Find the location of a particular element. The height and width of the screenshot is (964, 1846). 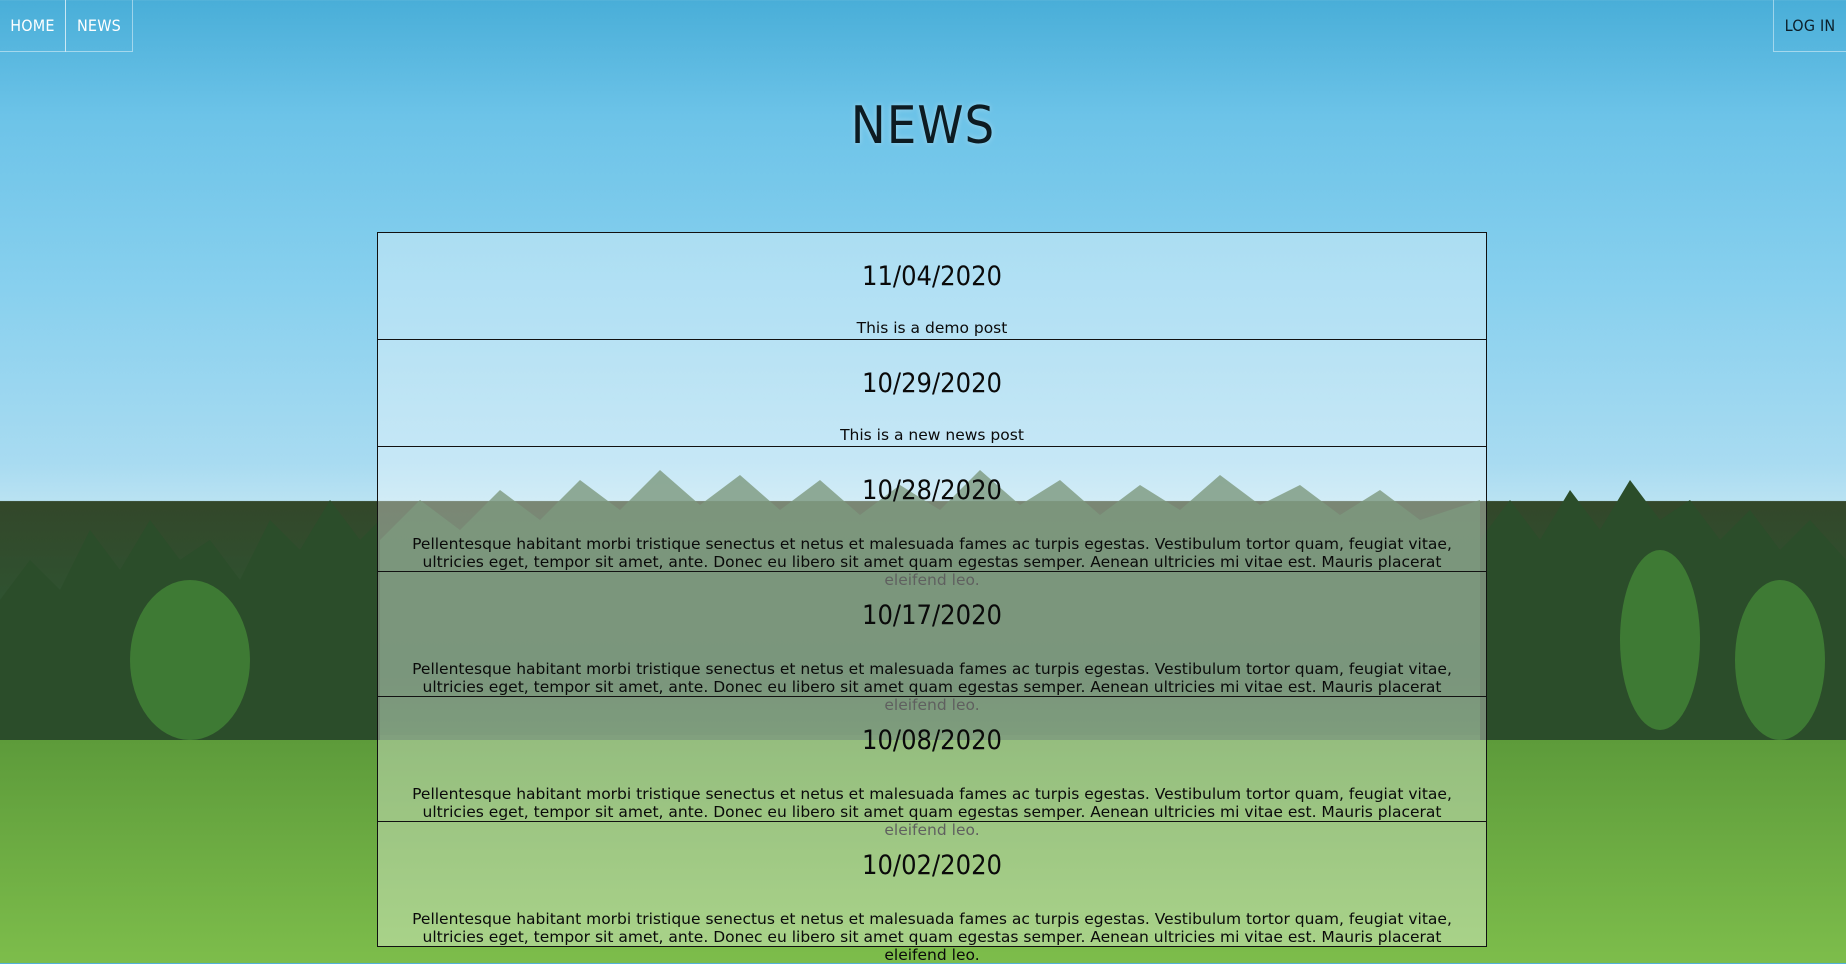

post-date: 10/28/2020 is located at coordinates (932, 490).